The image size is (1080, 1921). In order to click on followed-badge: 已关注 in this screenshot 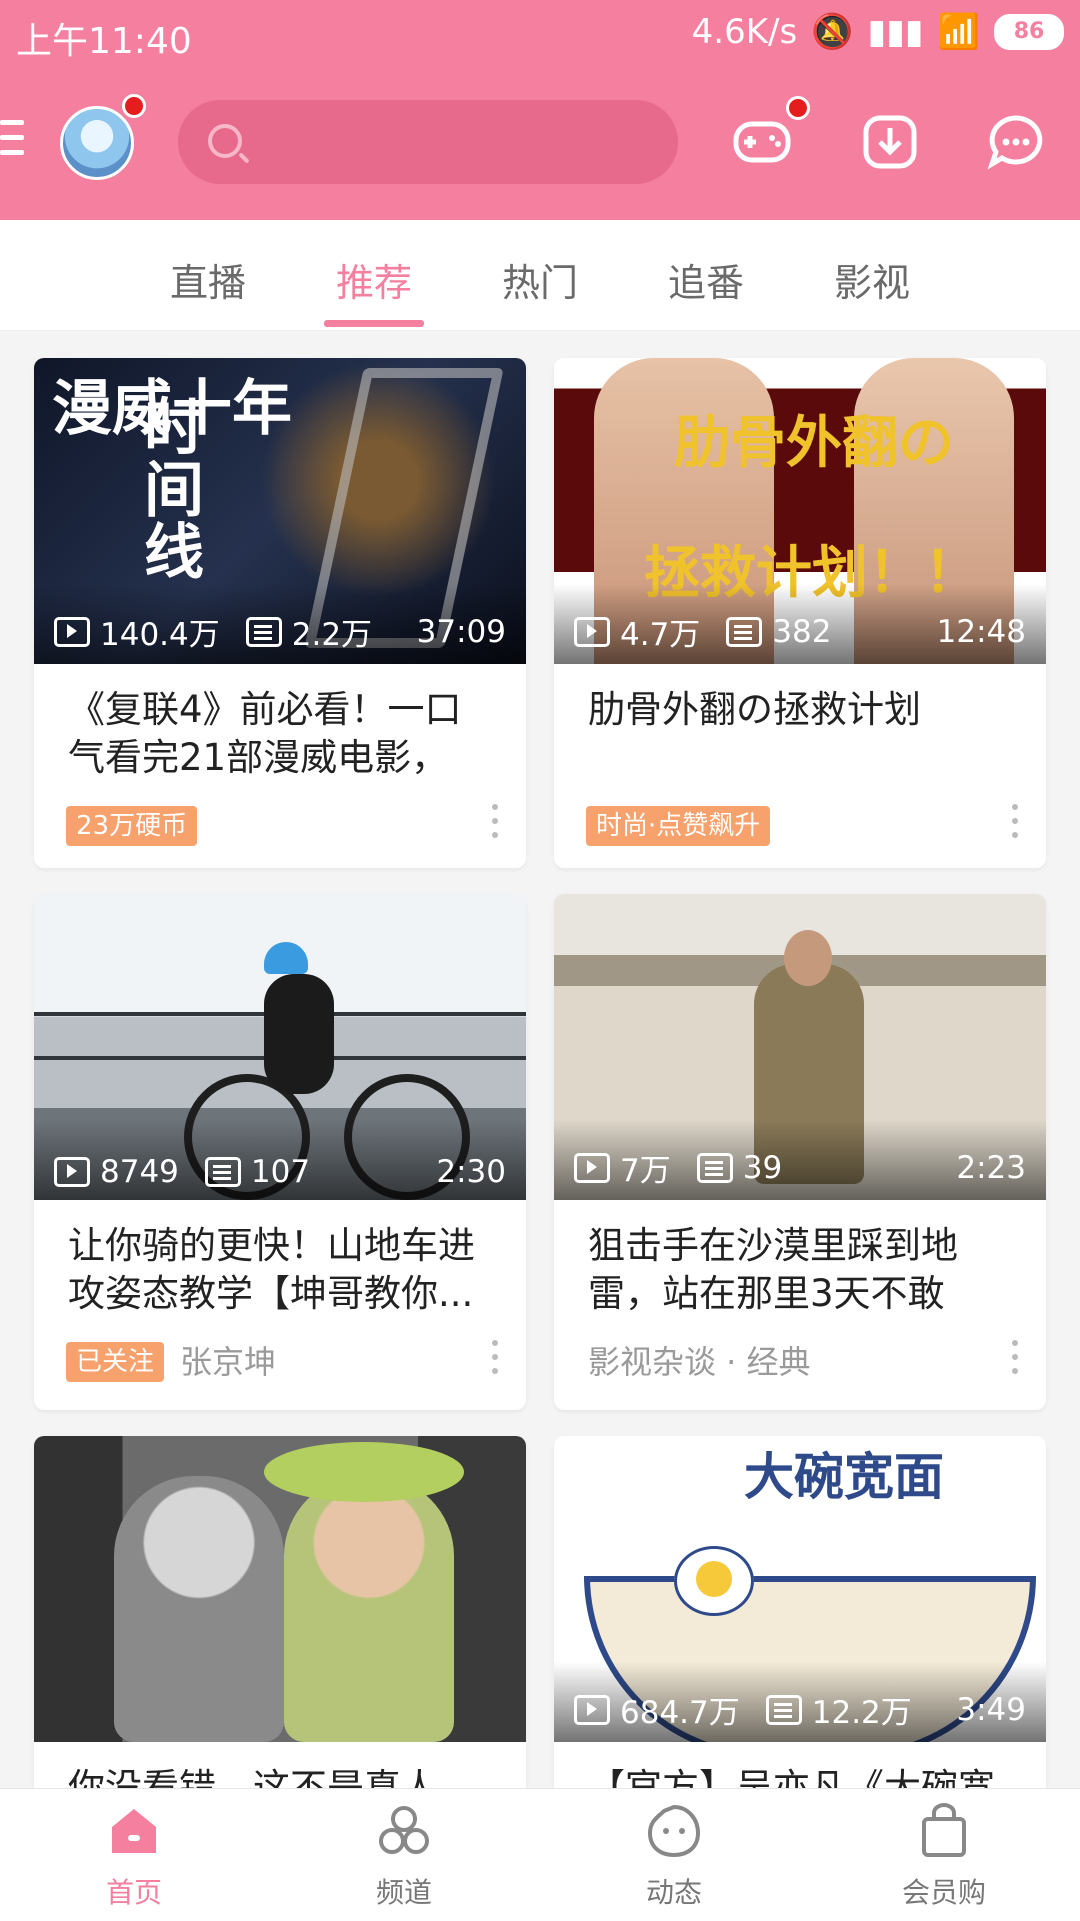, I will do `click(115, 1362)`.